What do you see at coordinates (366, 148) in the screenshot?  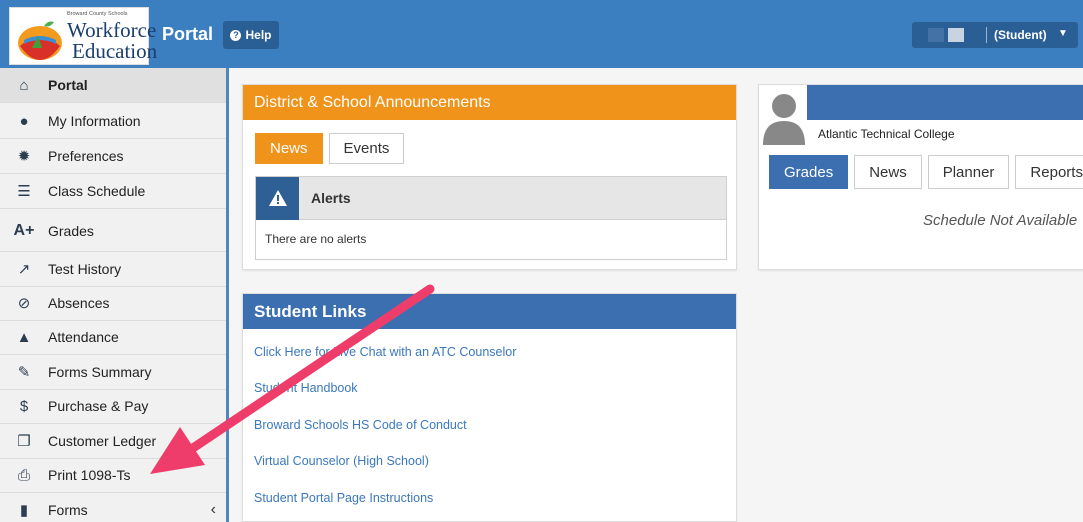 I see `tab-events: Events` at bounding box center [366, 148].